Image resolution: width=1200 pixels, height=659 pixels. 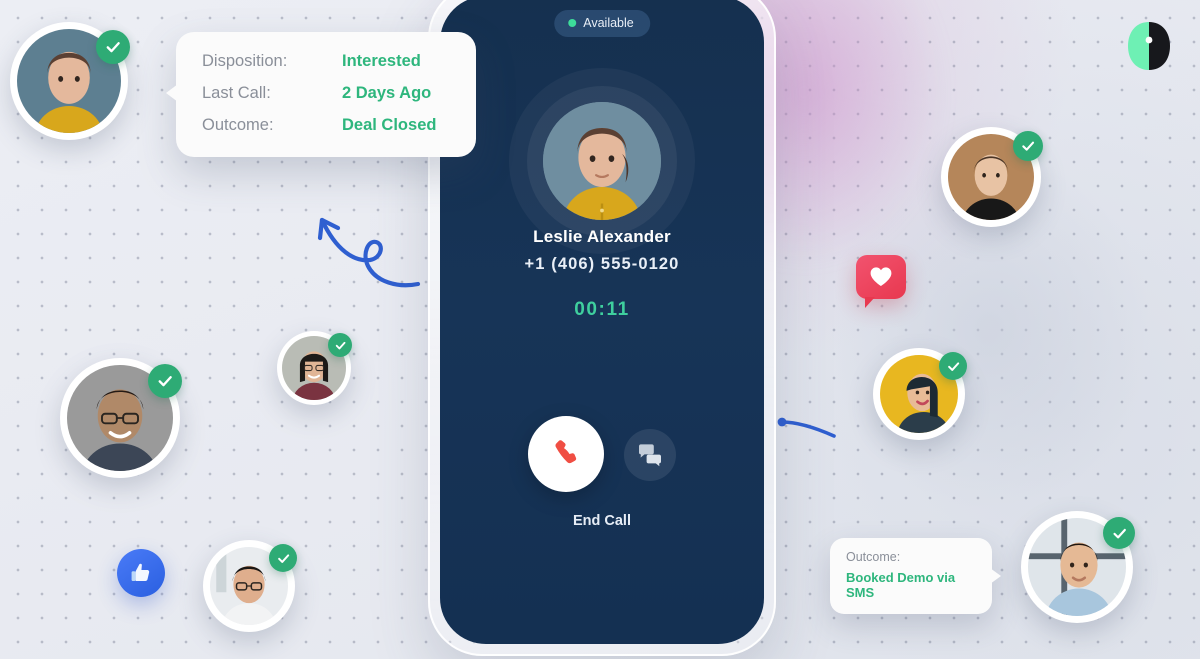 What do you see at coordinates (236, 93) in the screenshot?
I see `info-label: Last Call:` at bounding box center [236, 93].